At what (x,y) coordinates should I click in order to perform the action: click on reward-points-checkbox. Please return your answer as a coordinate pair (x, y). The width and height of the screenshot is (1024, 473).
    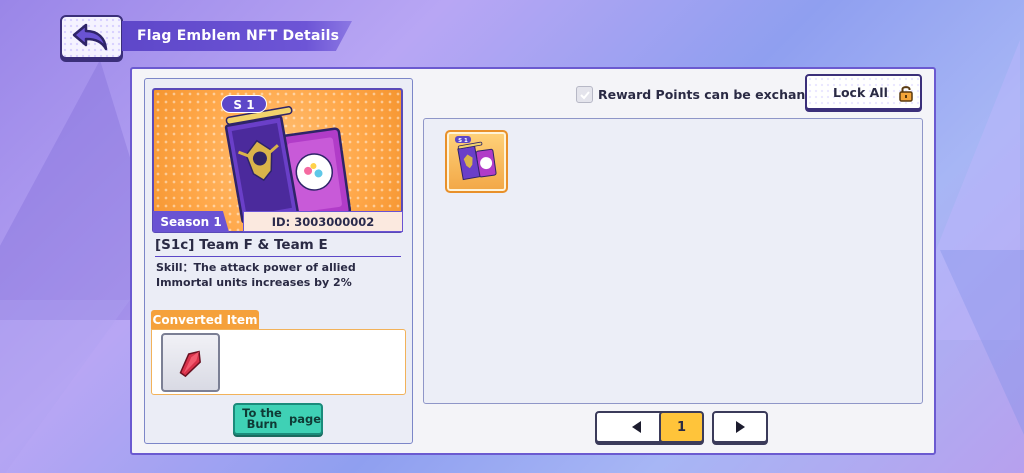
    Looking at the image, I should click on (584, 94).